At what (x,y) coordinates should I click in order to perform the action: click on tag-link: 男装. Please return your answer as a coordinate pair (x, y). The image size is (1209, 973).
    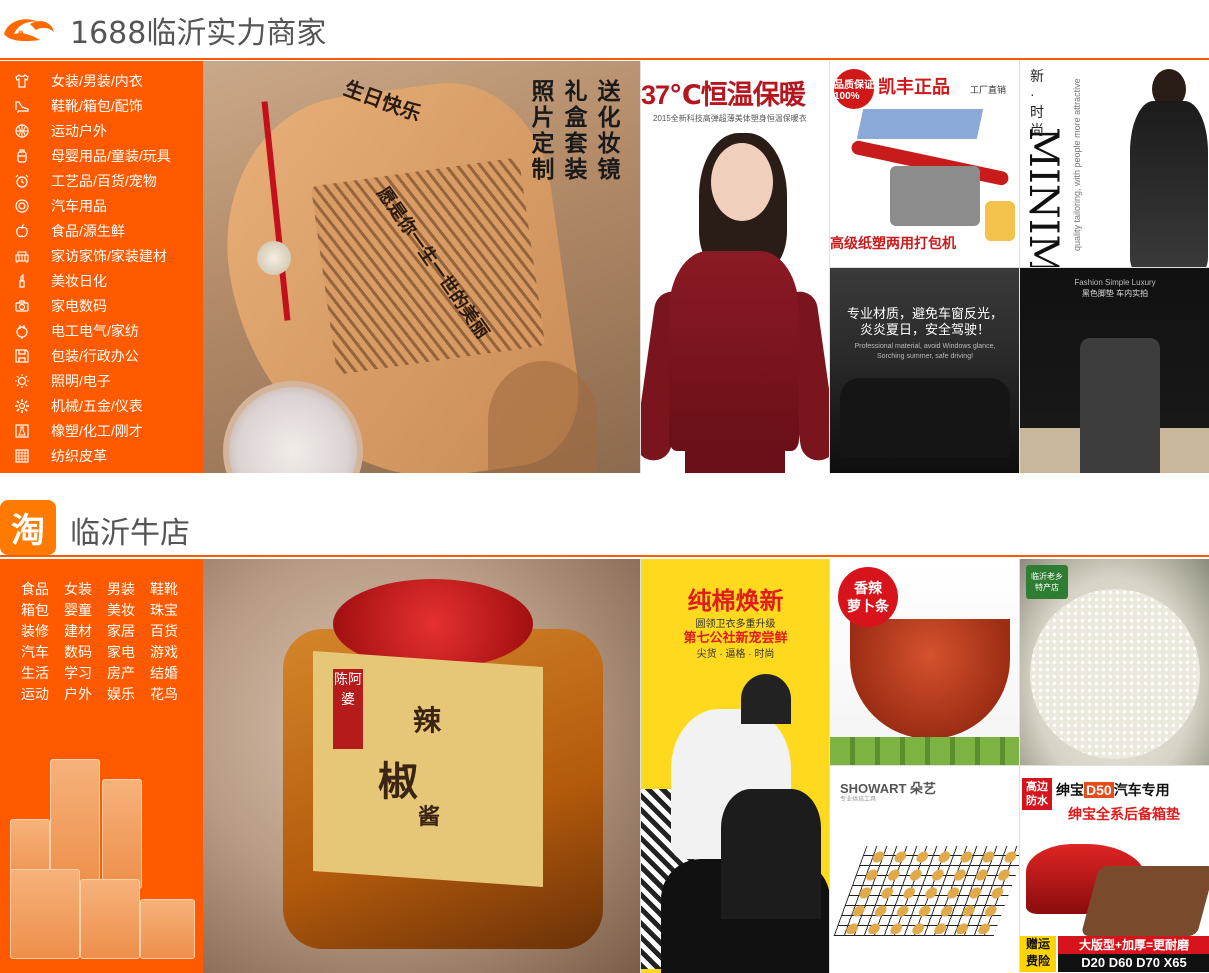
    Looking at the image, I should click on (128, 589).